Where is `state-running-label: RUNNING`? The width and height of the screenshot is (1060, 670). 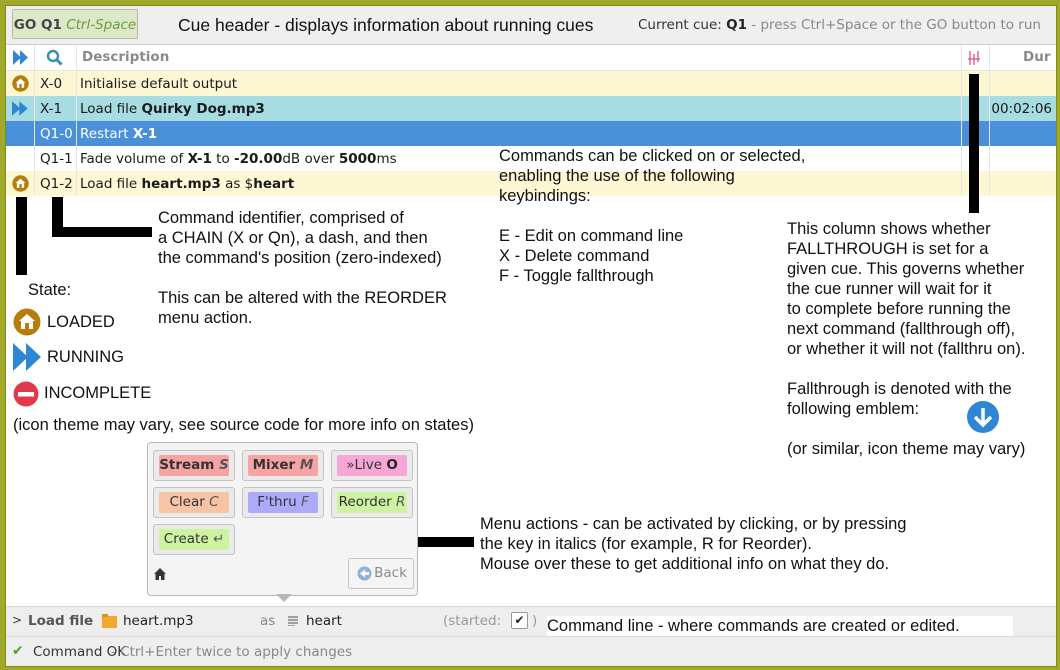 state-running-label: RUNNING is located at coordinates (85, 357).